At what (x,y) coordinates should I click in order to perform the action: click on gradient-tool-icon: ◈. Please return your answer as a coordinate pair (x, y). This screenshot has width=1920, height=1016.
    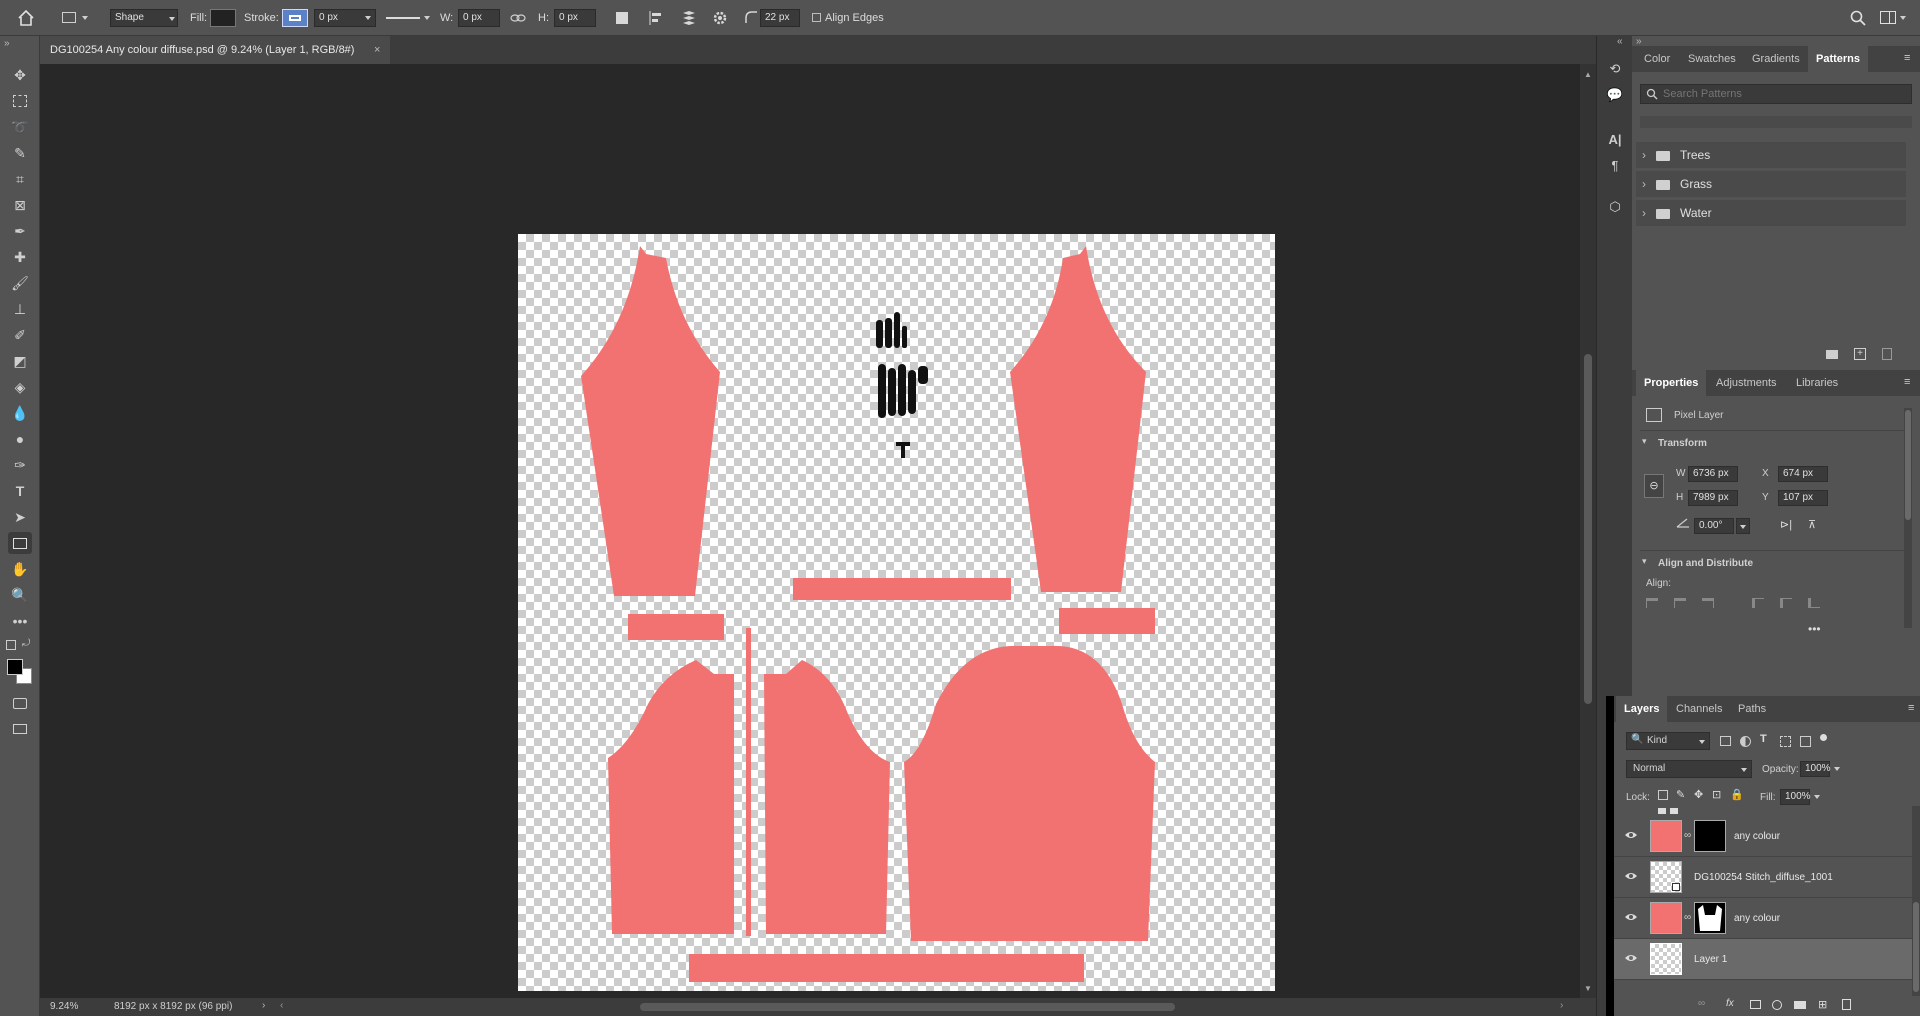
    Looking at the image, I should click on (20, 387).